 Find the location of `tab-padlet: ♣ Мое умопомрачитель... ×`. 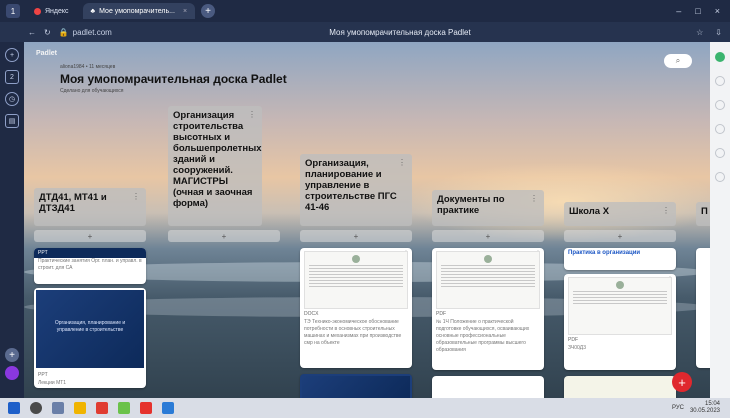

tab-padlet: ♣ Мое умопомрачитель... × is located at coordinates (139, 11).